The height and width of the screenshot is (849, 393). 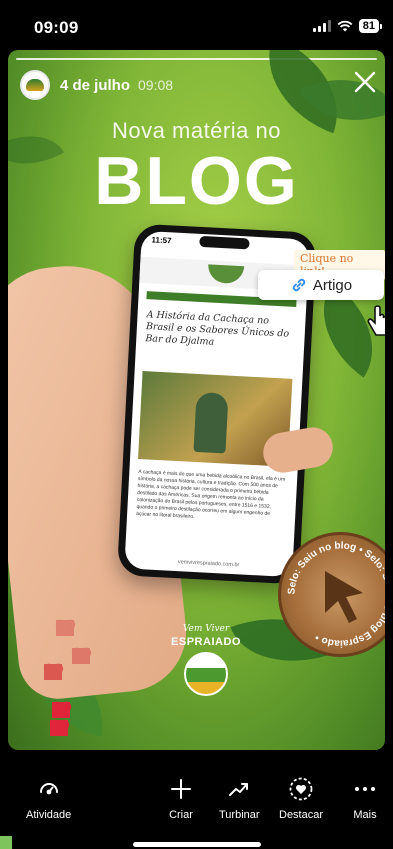 What do you see at coordinates (208, 564) in the screenshot?
I see `phone-url: vemvivrespraiado.com.br` at bounding box center [208, 564].